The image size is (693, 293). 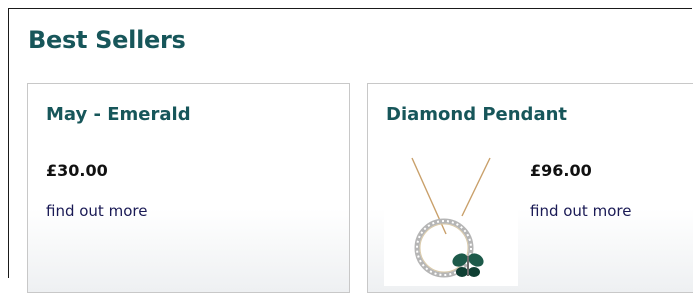 What do you see at coordinates (561, 170) in the screenshot?
I see `product-price: £96.00` at bounding box center [561, 170].